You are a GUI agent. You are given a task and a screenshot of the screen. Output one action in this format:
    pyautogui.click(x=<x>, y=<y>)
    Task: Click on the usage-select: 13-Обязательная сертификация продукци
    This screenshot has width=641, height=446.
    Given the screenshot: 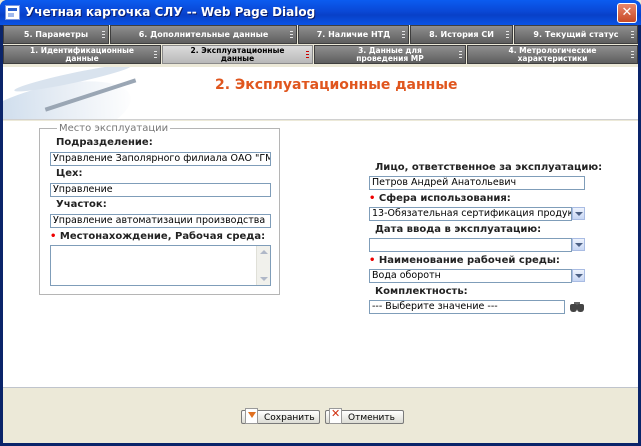 What is the action you would take?
    pyautogui.click(x=470, y=214)
    